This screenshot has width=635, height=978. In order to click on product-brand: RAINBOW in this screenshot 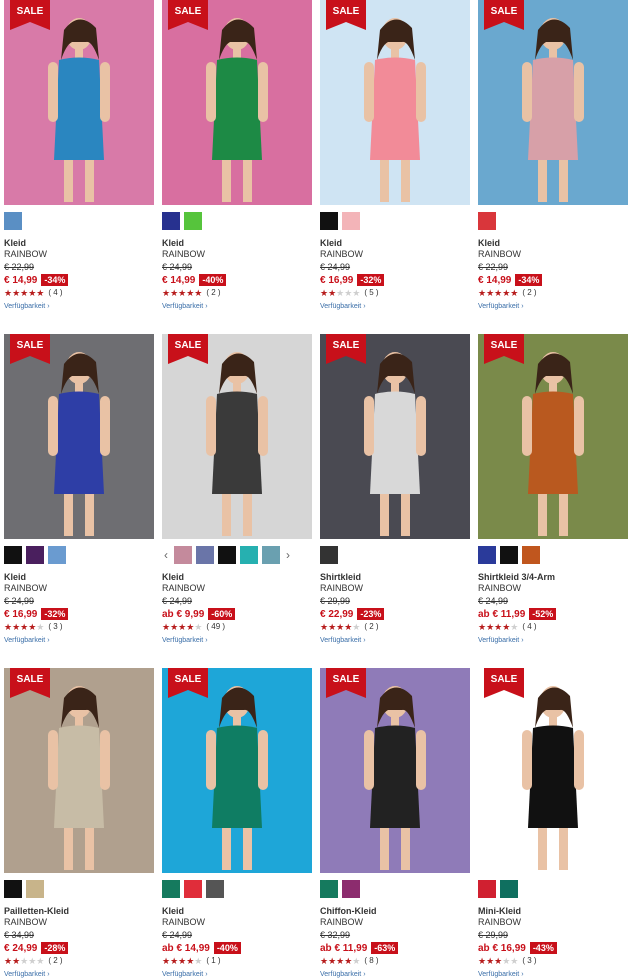, I will do `click(26, 588)`.